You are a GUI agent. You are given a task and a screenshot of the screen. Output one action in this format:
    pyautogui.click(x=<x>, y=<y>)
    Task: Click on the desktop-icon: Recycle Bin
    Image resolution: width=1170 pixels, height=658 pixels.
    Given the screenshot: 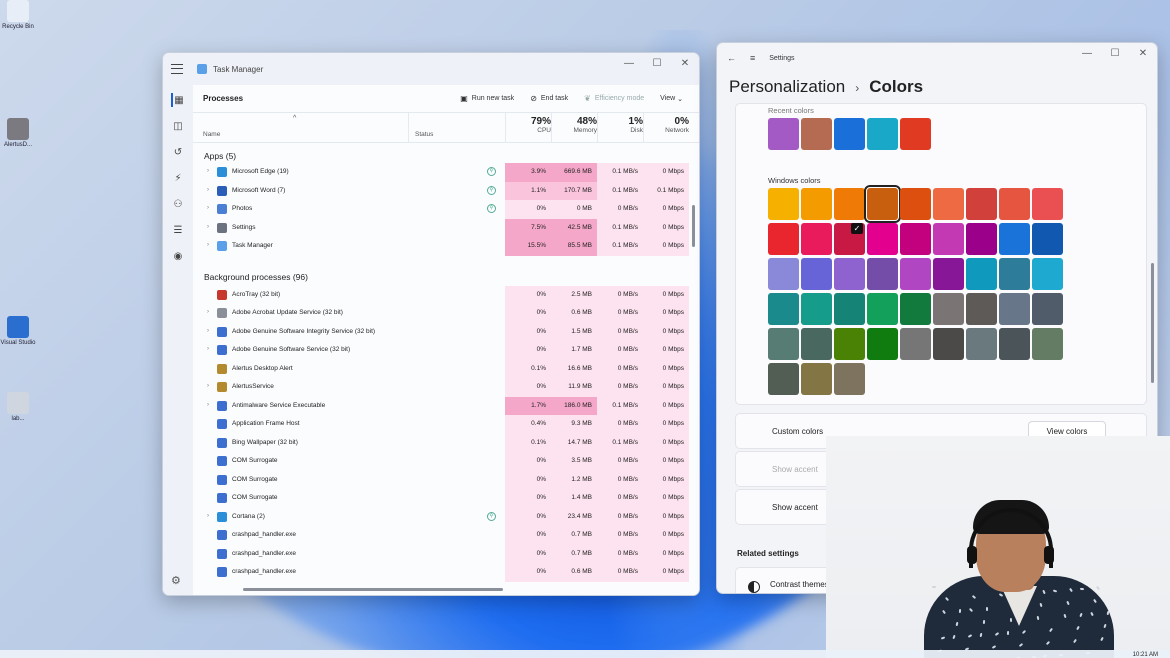 What is the action you would take?
    pyautogui.click(x=18, y=15)
    